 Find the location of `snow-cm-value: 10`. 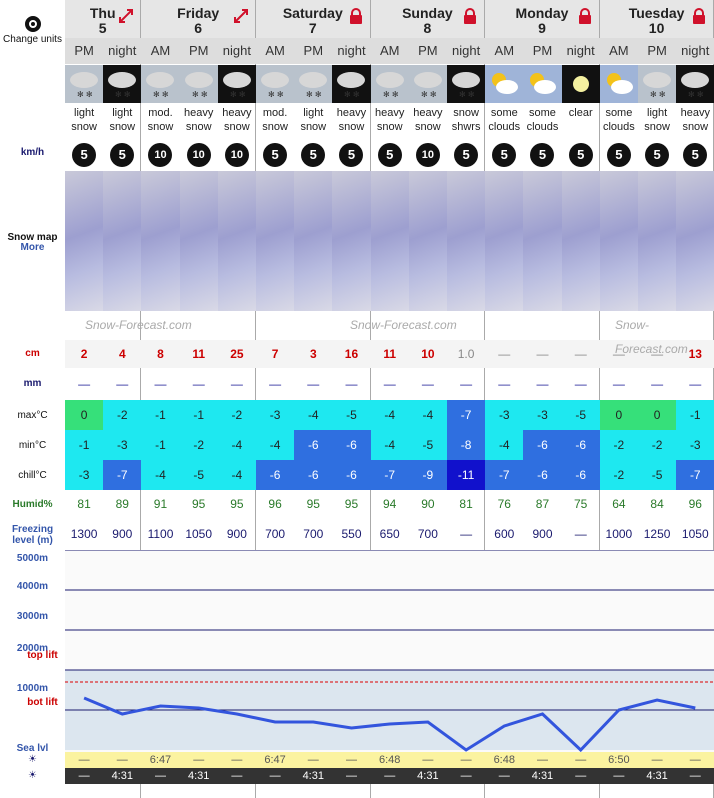

snow-cm-value: 10 is located at coordinates (427, 354).